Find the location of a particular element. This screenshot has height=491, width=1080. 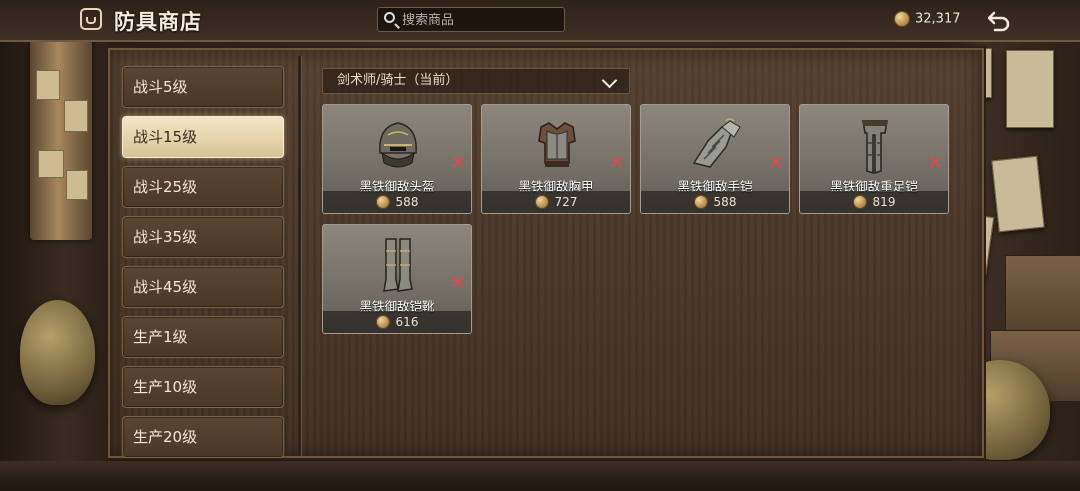

floor is located at coordinates (540, 476).